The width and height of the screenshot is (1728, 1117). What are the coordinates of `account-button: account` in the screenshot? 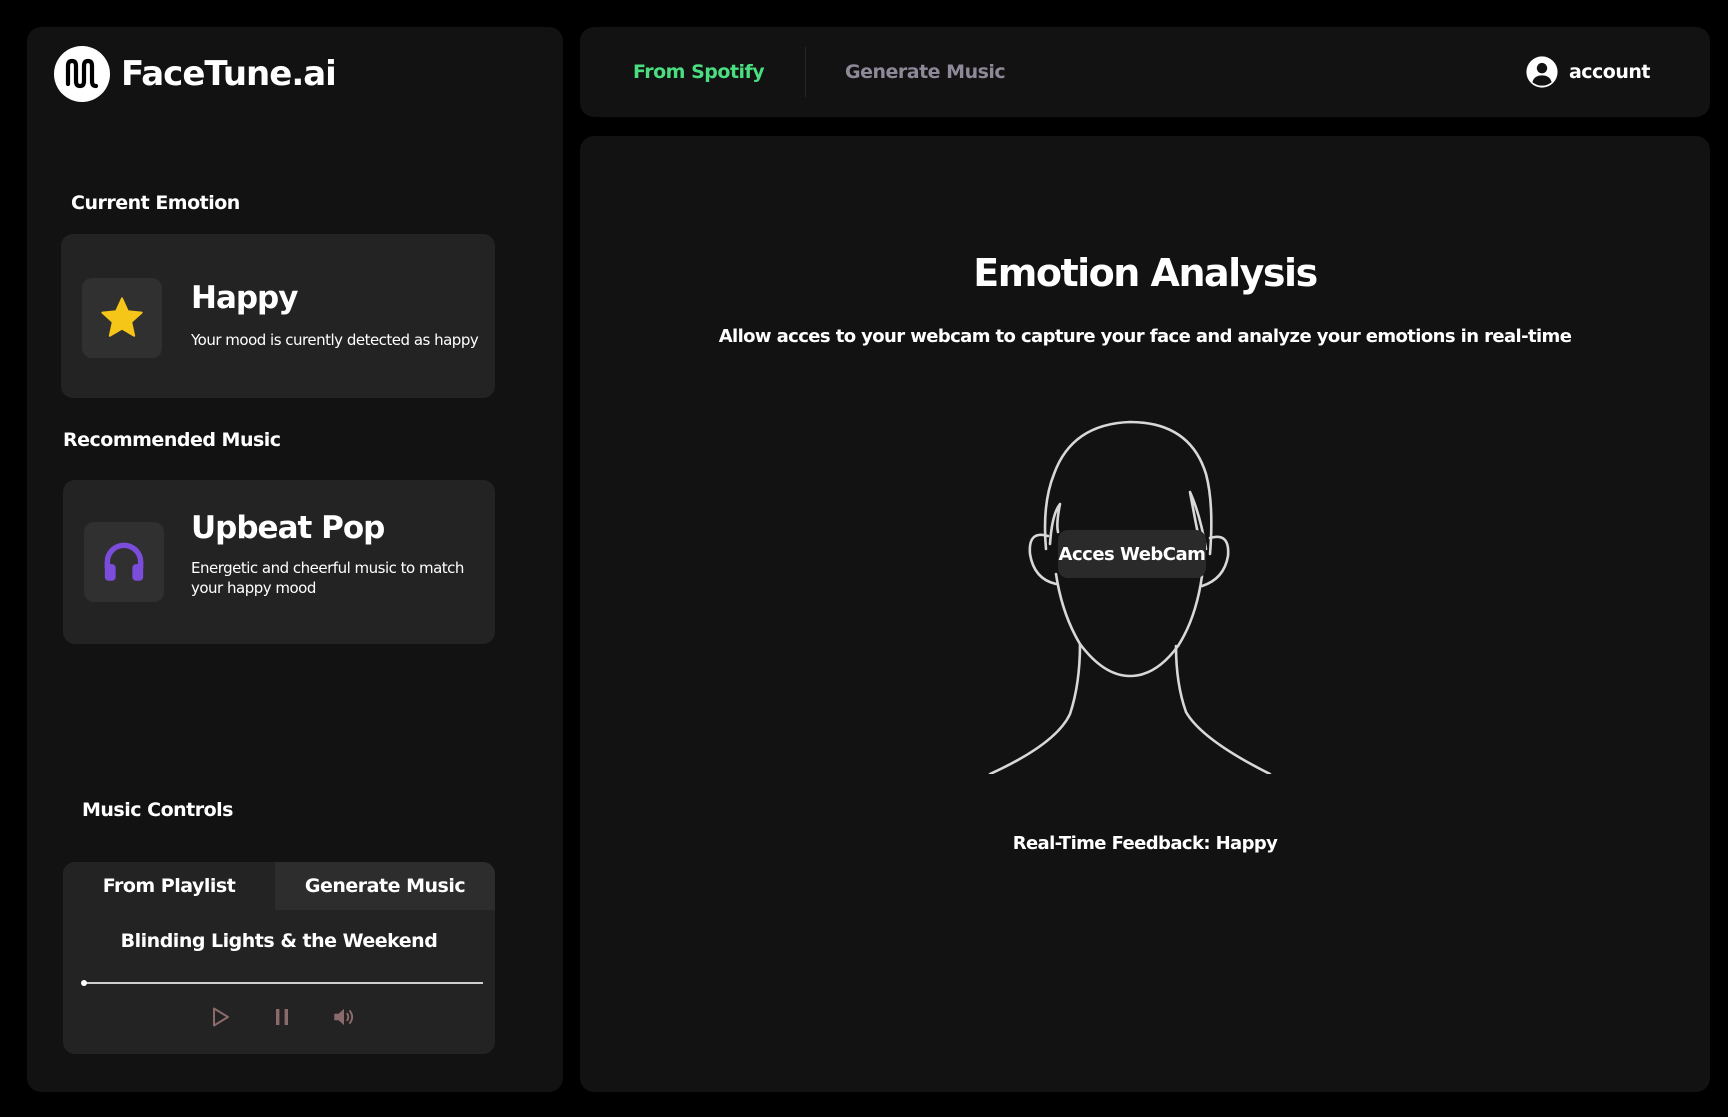 It's located at (1588, 72).